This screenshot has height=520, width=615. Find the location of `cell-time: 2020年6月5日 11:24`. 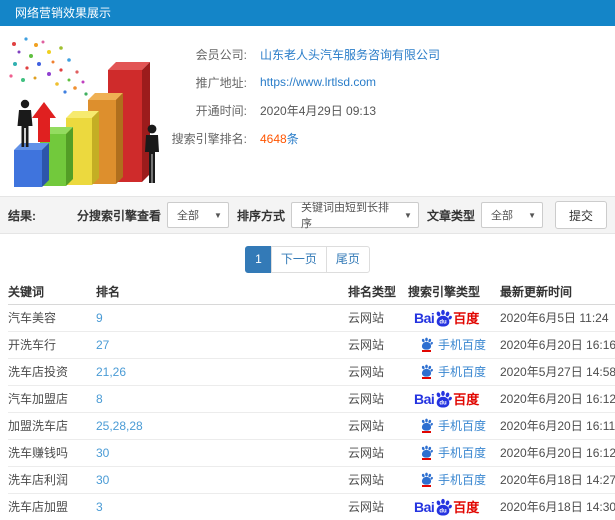

cell-time: 2020年6月5日 11:24 is located at coordinates (557, 318).